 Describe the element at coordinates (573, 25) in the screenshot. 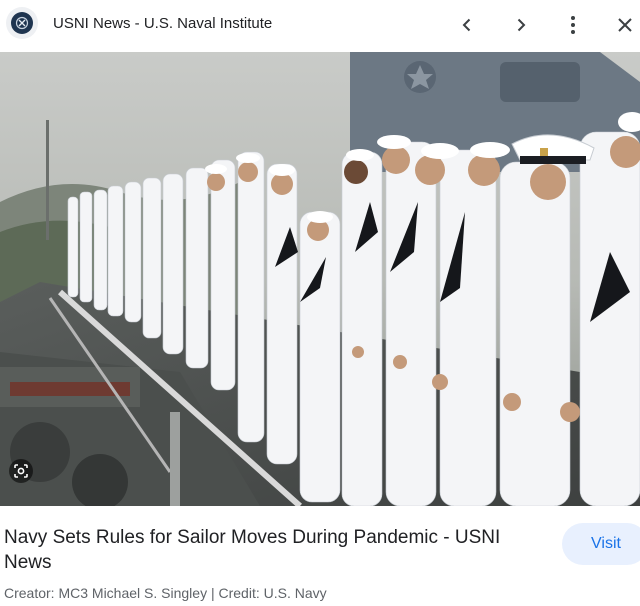

I see `more-vert-icon` at that location.